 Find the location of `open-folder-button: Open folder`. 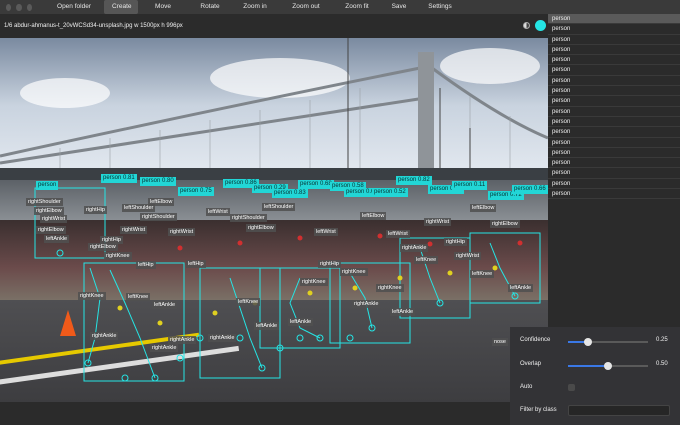

open-folder-button: Open folder is located at coordinates (74, 7).